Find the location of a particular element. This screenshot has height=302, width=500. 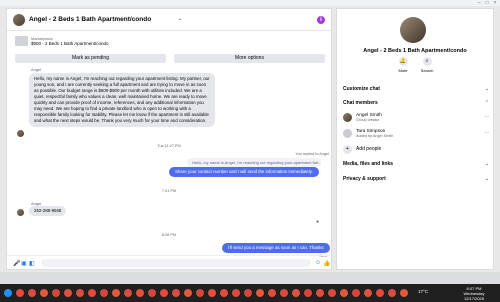

mark-pending-button: Mark as pending is located at coordinates (90, 58).